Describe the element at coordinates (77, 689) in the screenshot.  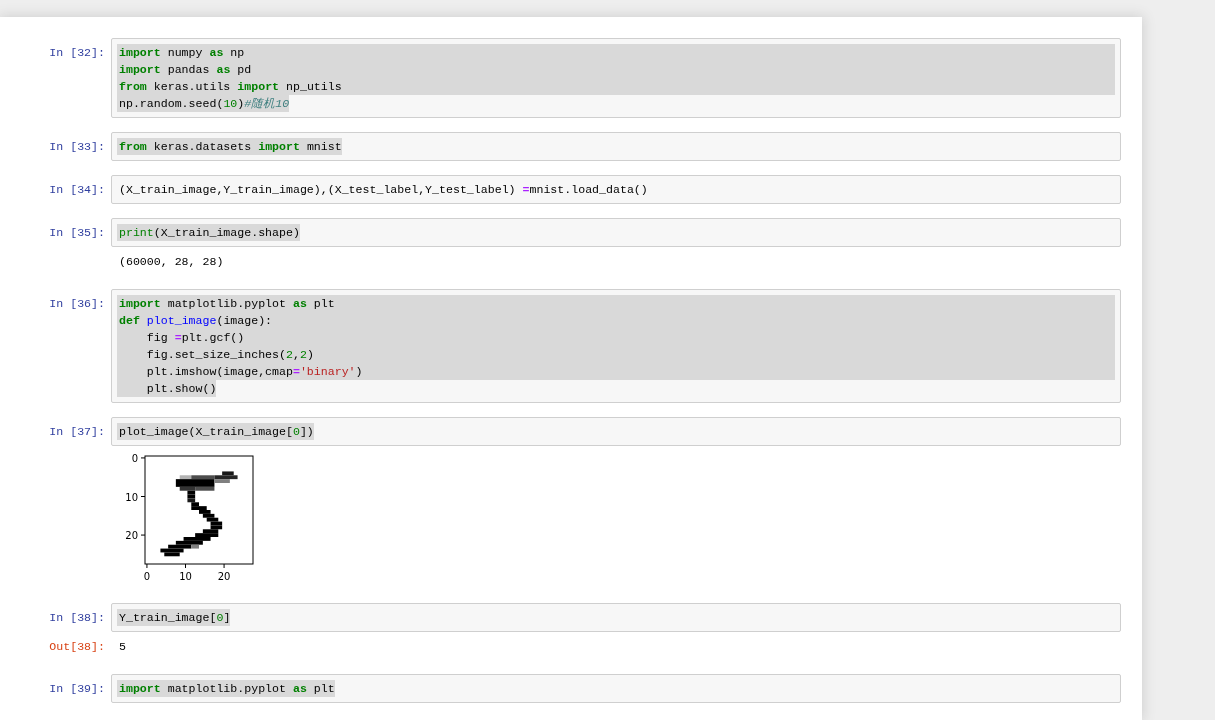
I see `input-prompt: In [39]:` at that location.